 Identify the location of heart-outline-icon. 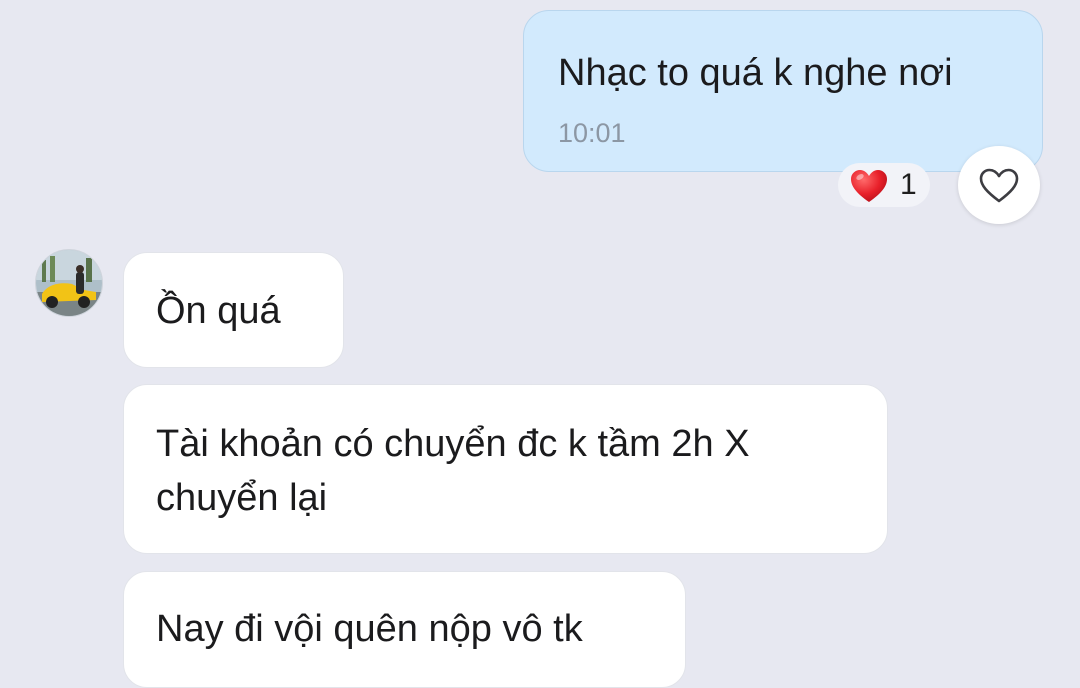
(999, 185).